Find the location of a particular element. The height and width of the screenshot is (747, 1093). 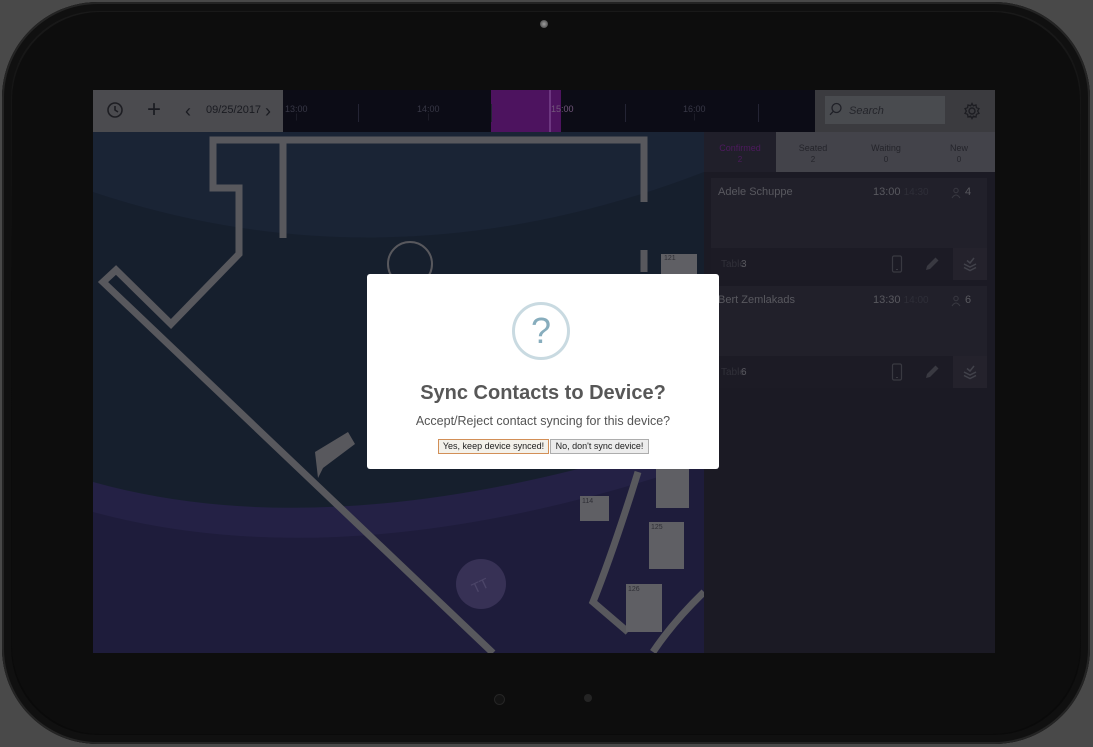

dialog-title: Sync Contacts to Device? is located at coordinates (543, 393).